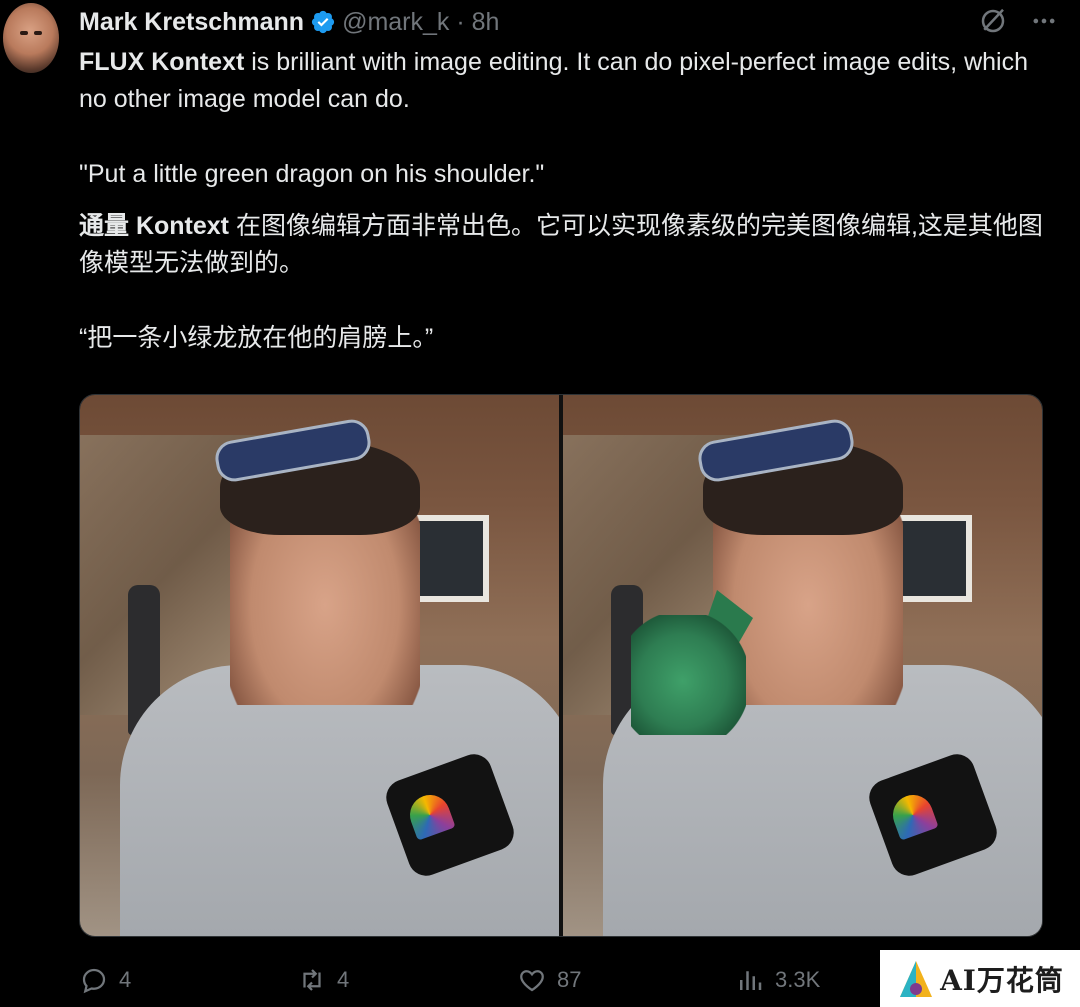 This screenshot has width=1080, height=1007. Describe the element at coordinates (125, 979) in the screenshot. I see `reply-count: 4` at that location.